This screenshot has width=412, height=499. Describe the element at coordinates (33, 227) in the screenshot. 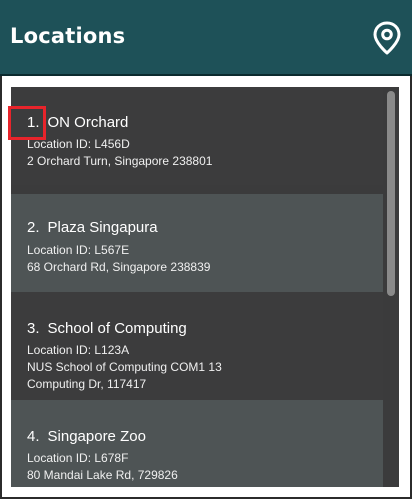

I see `location-index: 2.` at that location.